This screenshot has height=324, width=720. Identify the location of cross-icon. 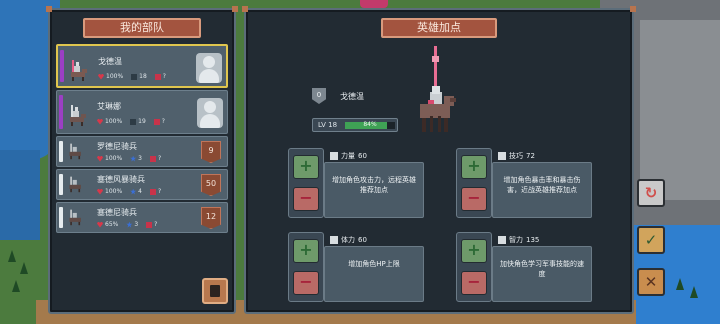
(334, 240).